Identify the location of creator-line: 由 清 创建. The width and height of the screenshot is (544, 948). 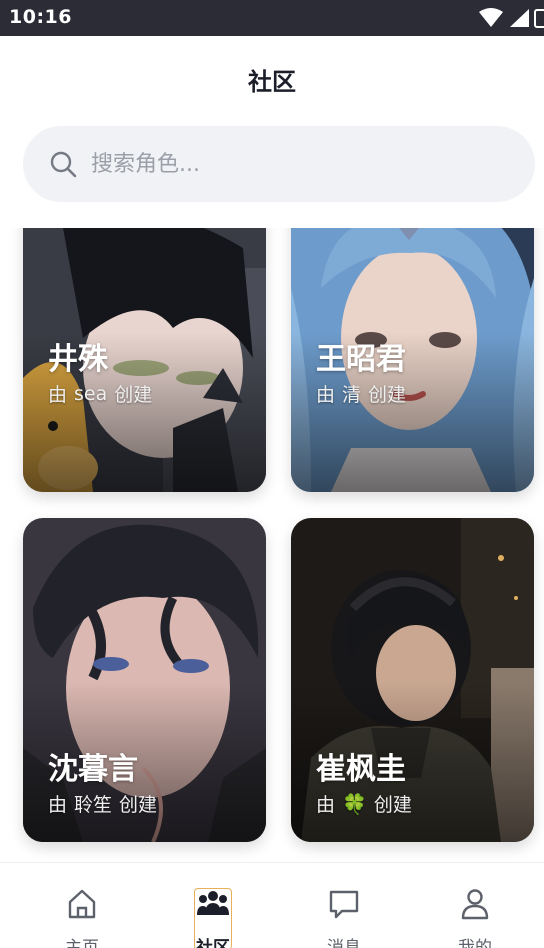
(361, 393).